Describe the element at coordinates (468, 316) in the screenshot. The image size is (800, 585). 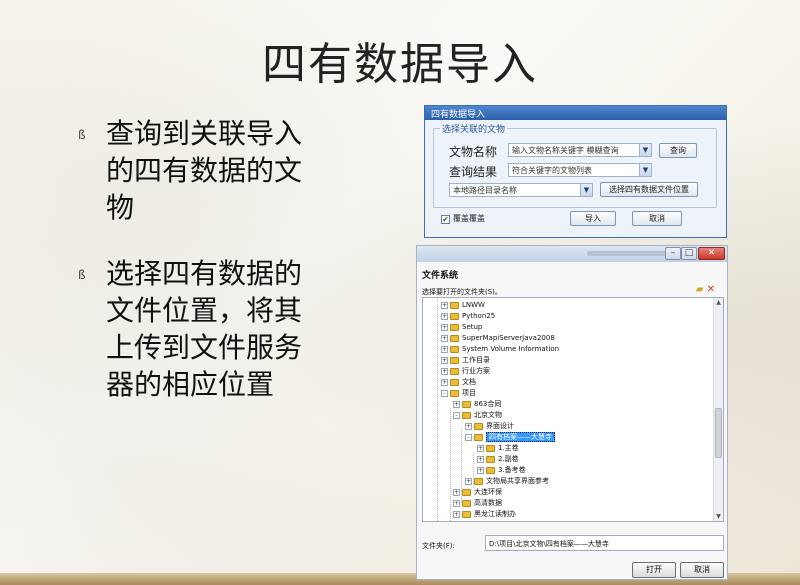
I see `tree-item: + Python25` at that location.